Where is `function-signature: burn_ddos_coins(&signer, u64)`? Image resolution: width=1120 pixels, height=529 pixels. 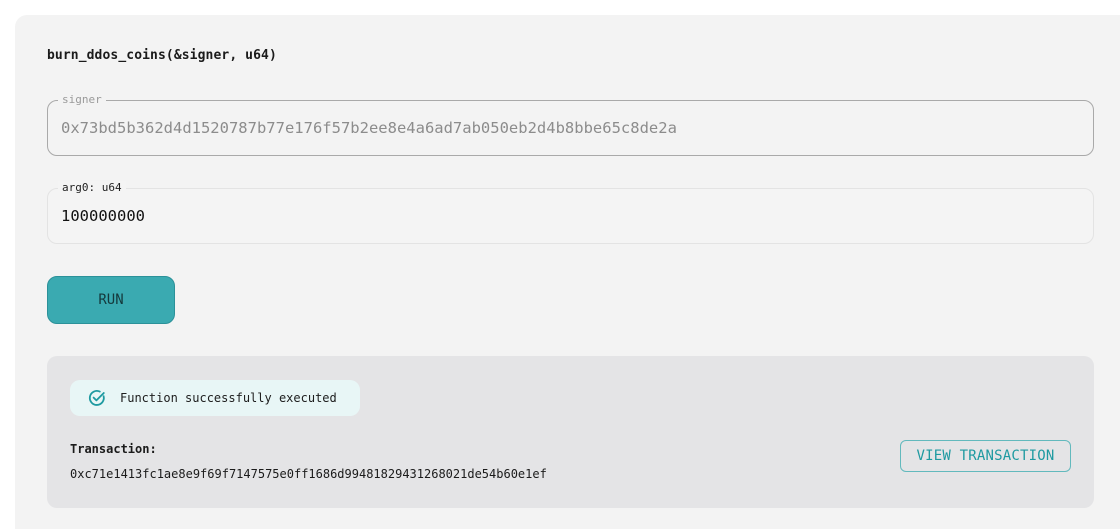 function-signature: burn_ddos_coins(&signer, u64) is located at coordinates (162, 55).